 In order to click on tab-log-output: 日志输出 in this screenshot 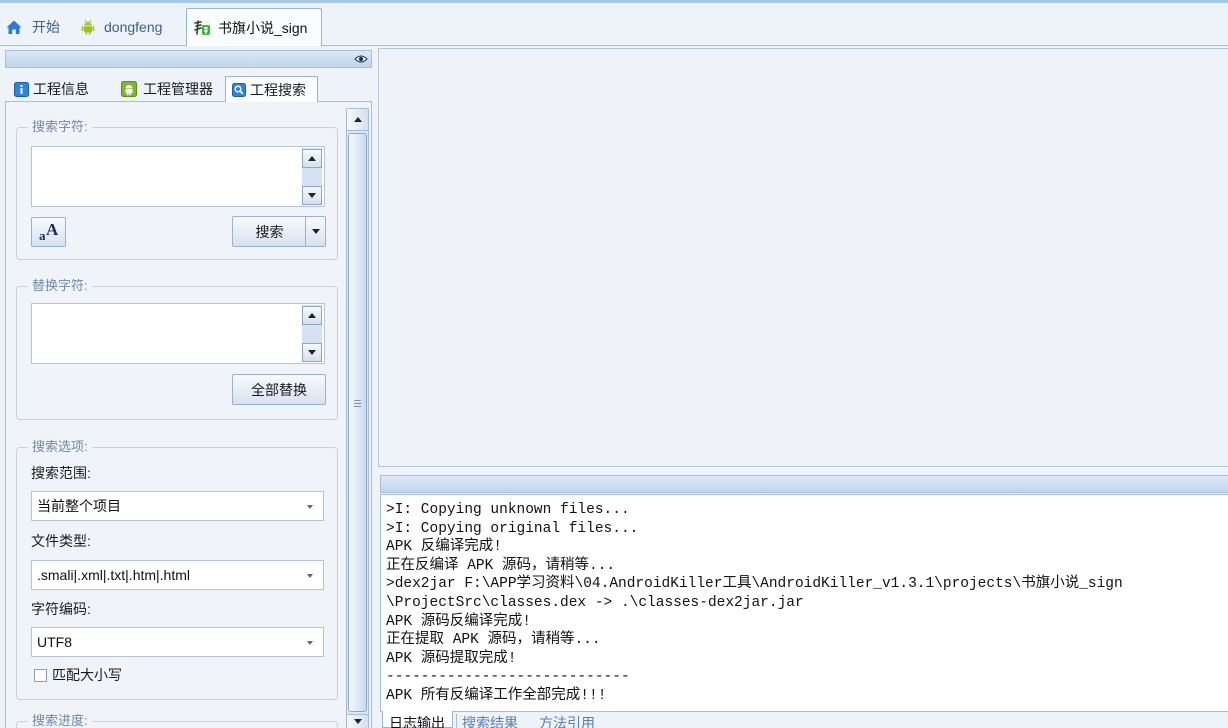, I will do `click(417, 719)`.